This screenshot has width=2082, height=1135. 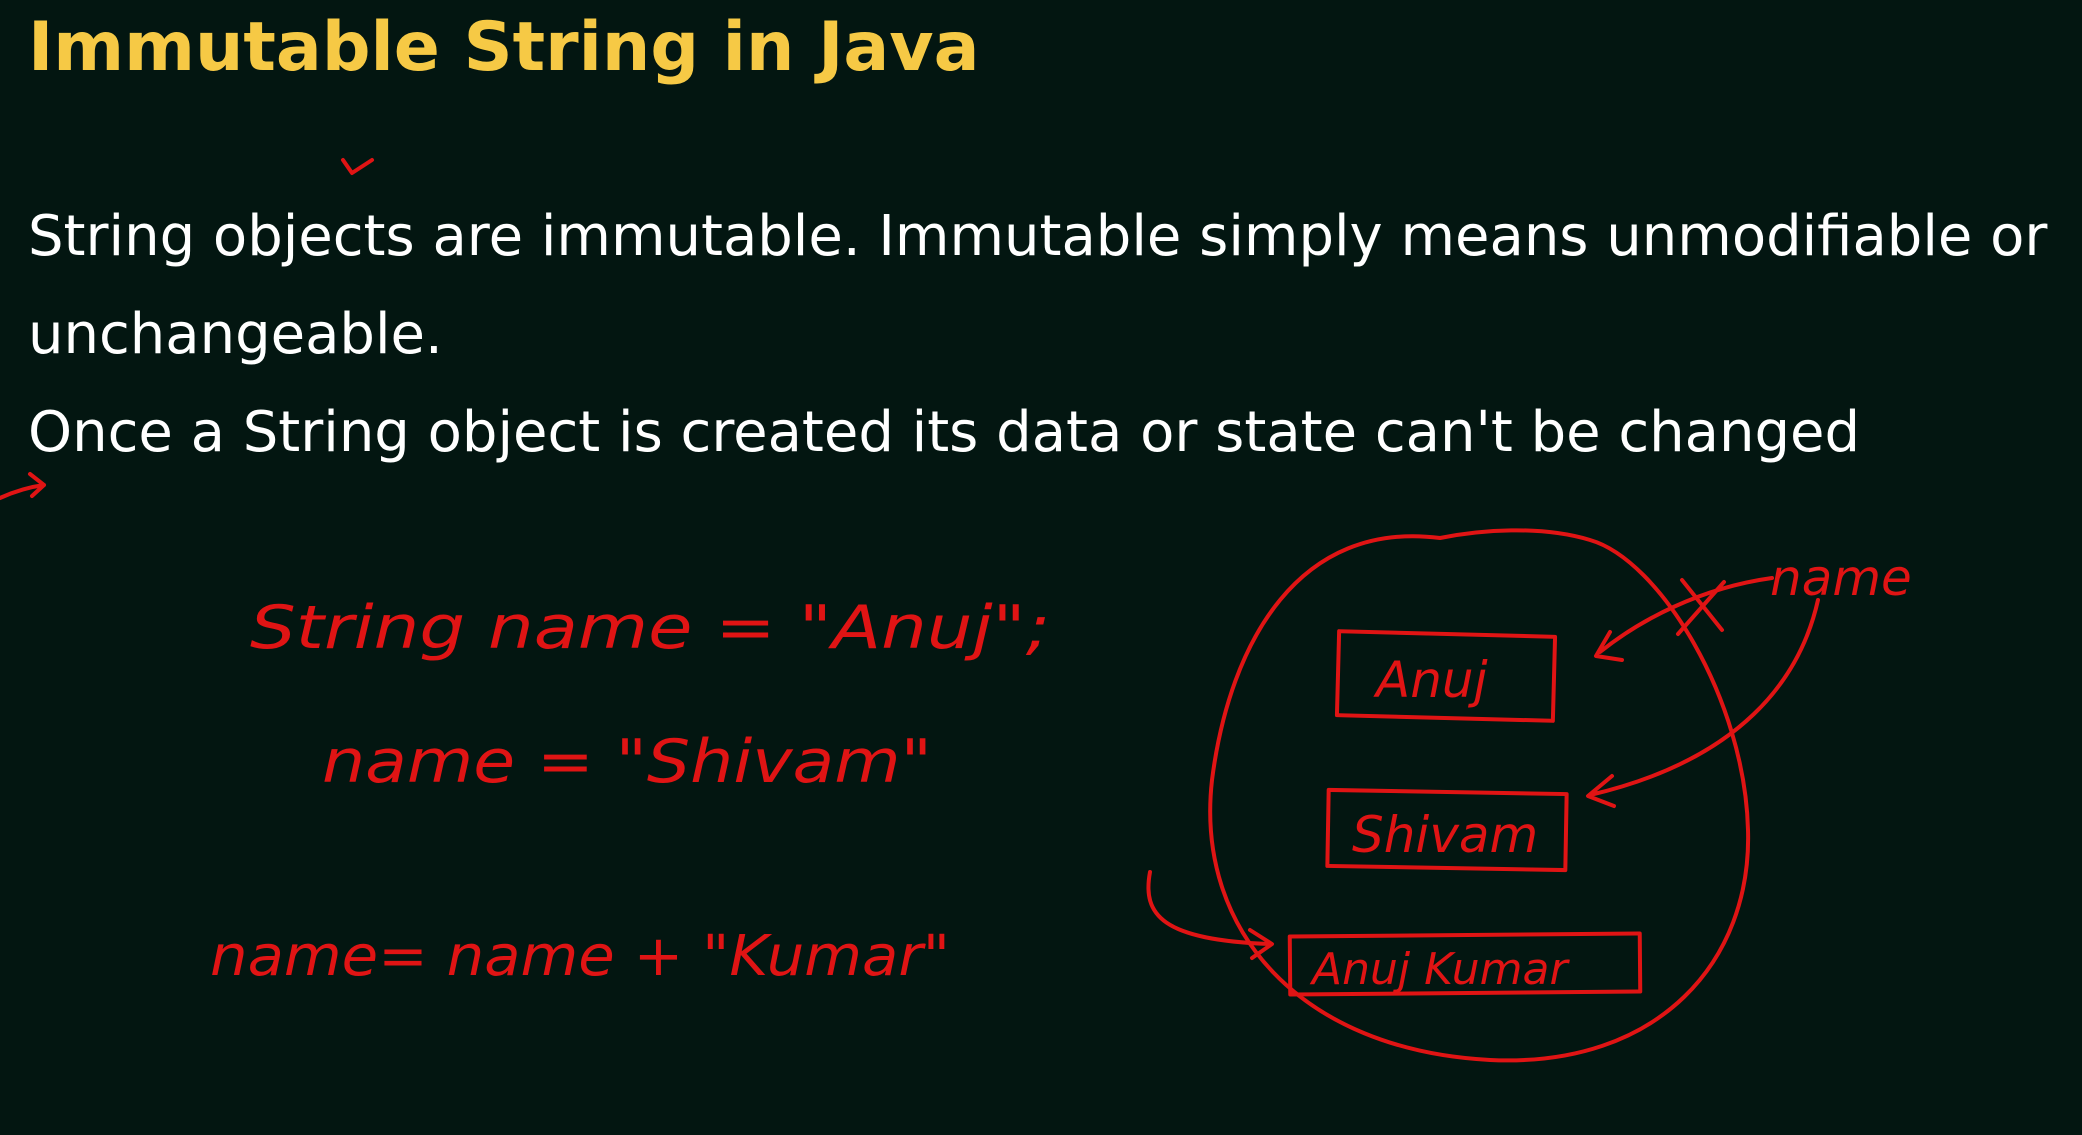 I want to click on concat-arrow, so click(x=1210, y=915).